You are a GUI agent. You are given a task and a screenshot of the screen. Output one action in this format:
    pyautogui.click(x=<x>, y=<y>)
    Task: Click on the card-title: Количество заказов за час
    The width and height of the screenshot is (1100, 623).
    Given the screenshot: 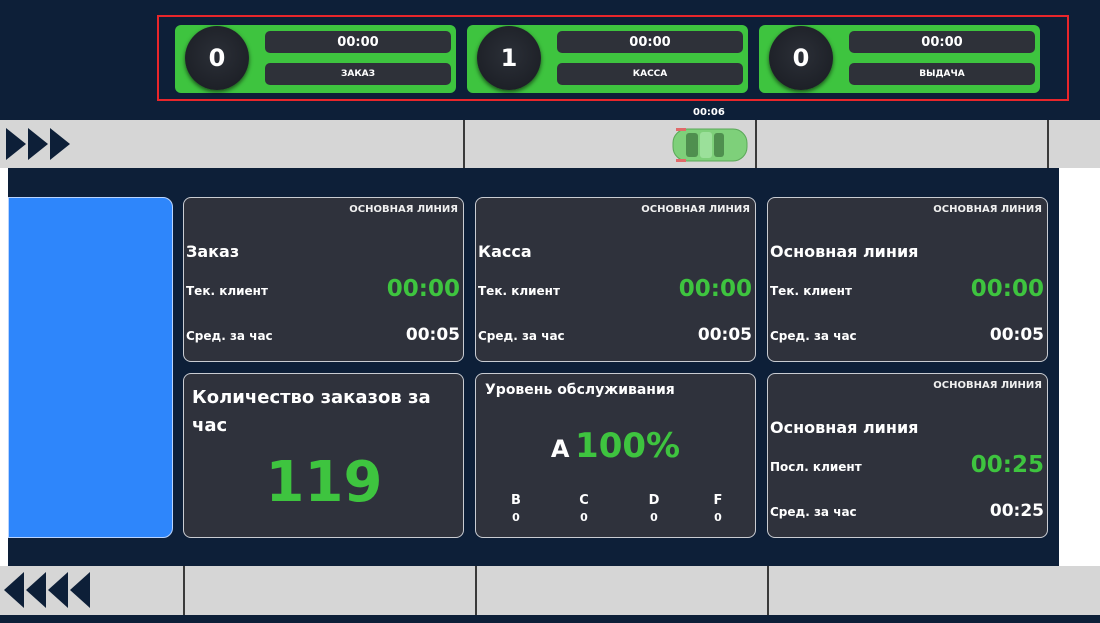 What is the action you would take?
    pyautogui.click(x=311, y=411)
    